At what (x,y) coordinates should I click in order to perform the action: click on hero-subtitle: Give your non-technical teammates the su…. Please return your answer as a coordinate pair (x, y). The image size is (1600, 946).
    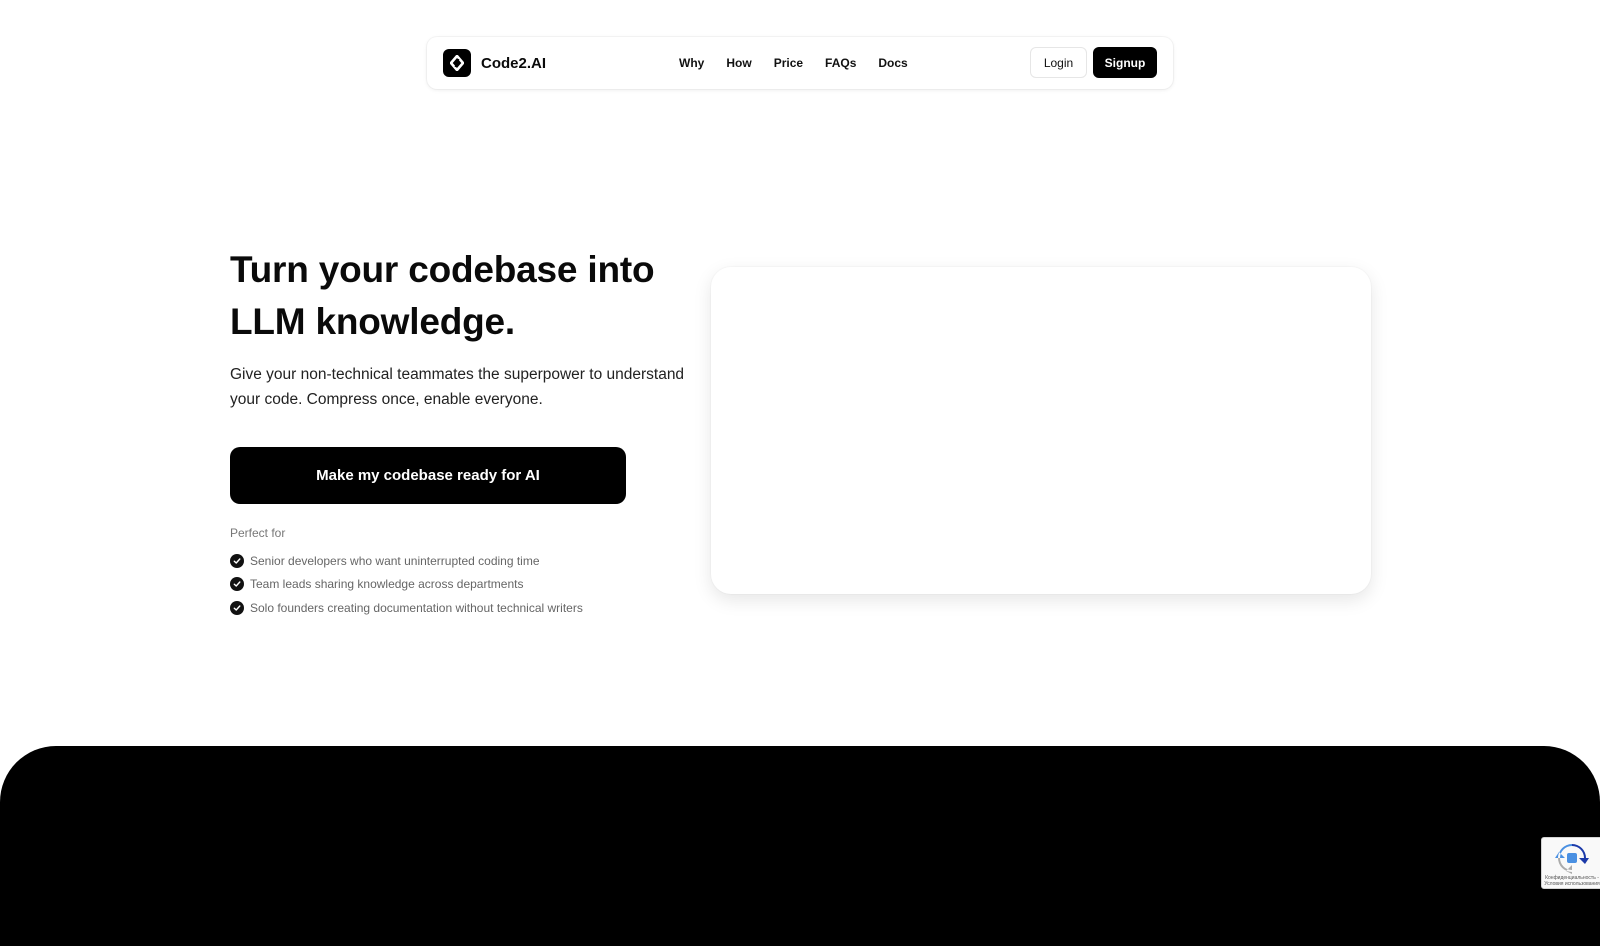
    Looking at the image, I should click on (460, 387).